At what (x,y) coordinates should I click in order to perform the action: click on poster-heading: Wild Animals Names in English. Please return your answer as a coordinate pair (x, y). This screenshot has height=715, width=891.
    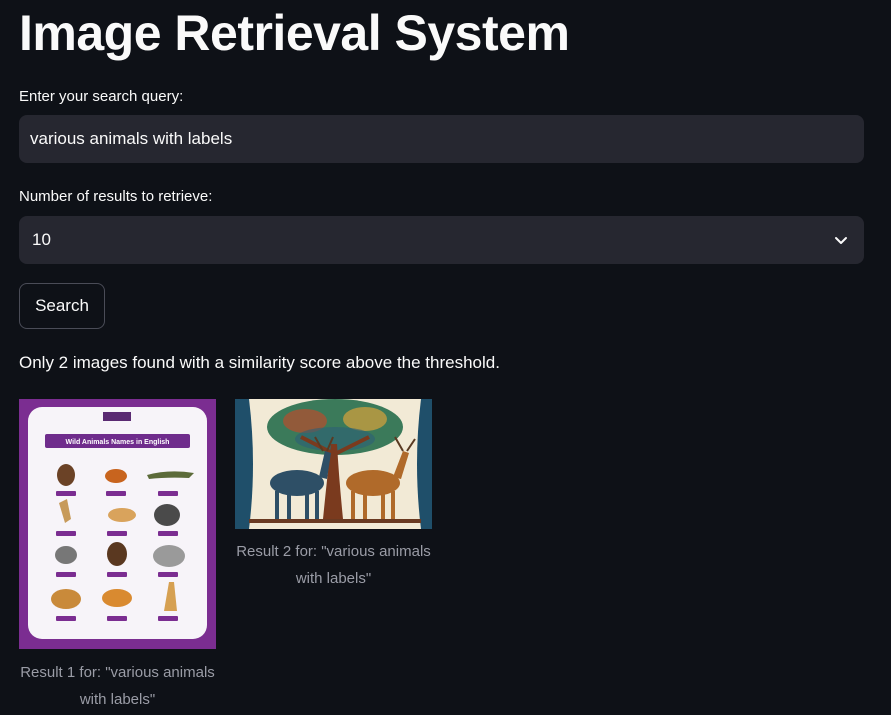
    Looking at the image, I should click on (118, 442).